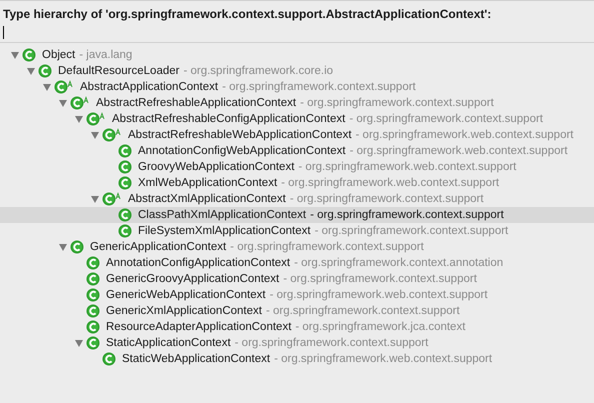  What do you see at coordinates (222, 215) in the screenshot?
I see `class-name: ClassPathXmlApplicationContext` at bounding box center [222, 215].